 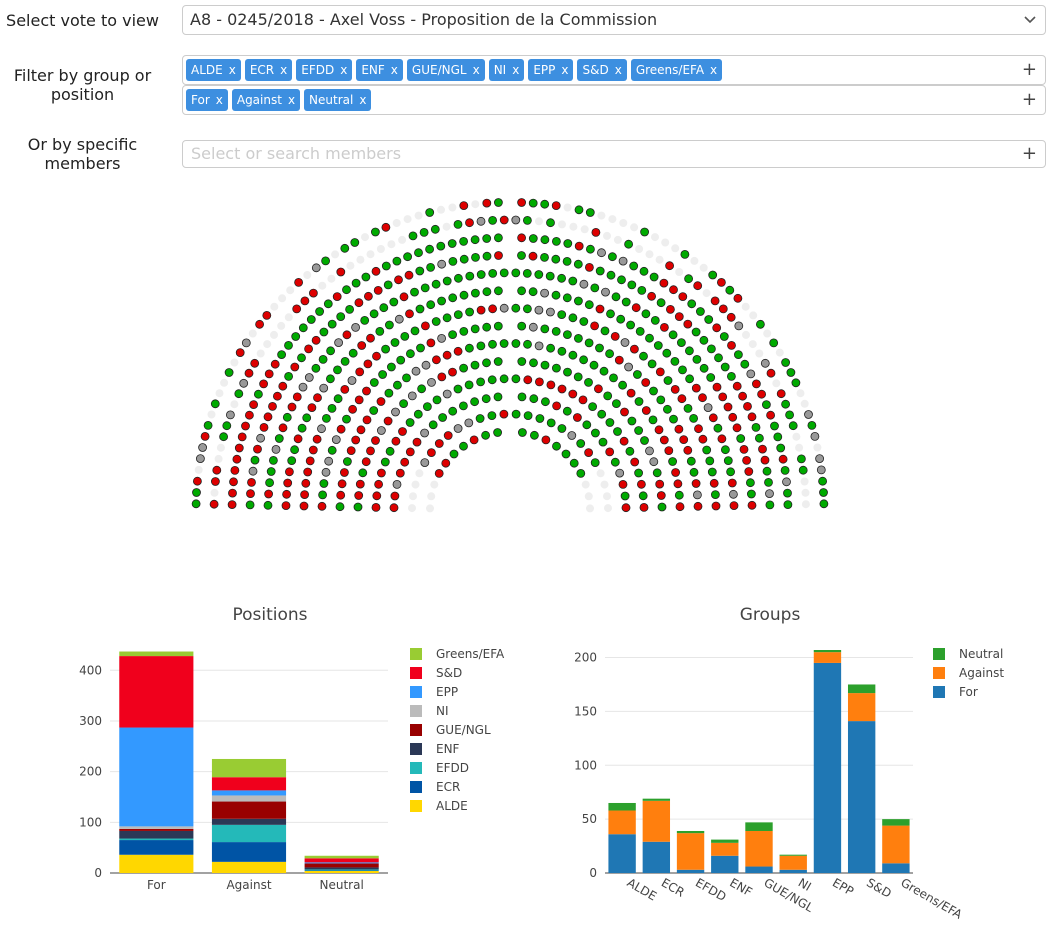 I want to click on bar-enf-against, so click(x=249, y=821).